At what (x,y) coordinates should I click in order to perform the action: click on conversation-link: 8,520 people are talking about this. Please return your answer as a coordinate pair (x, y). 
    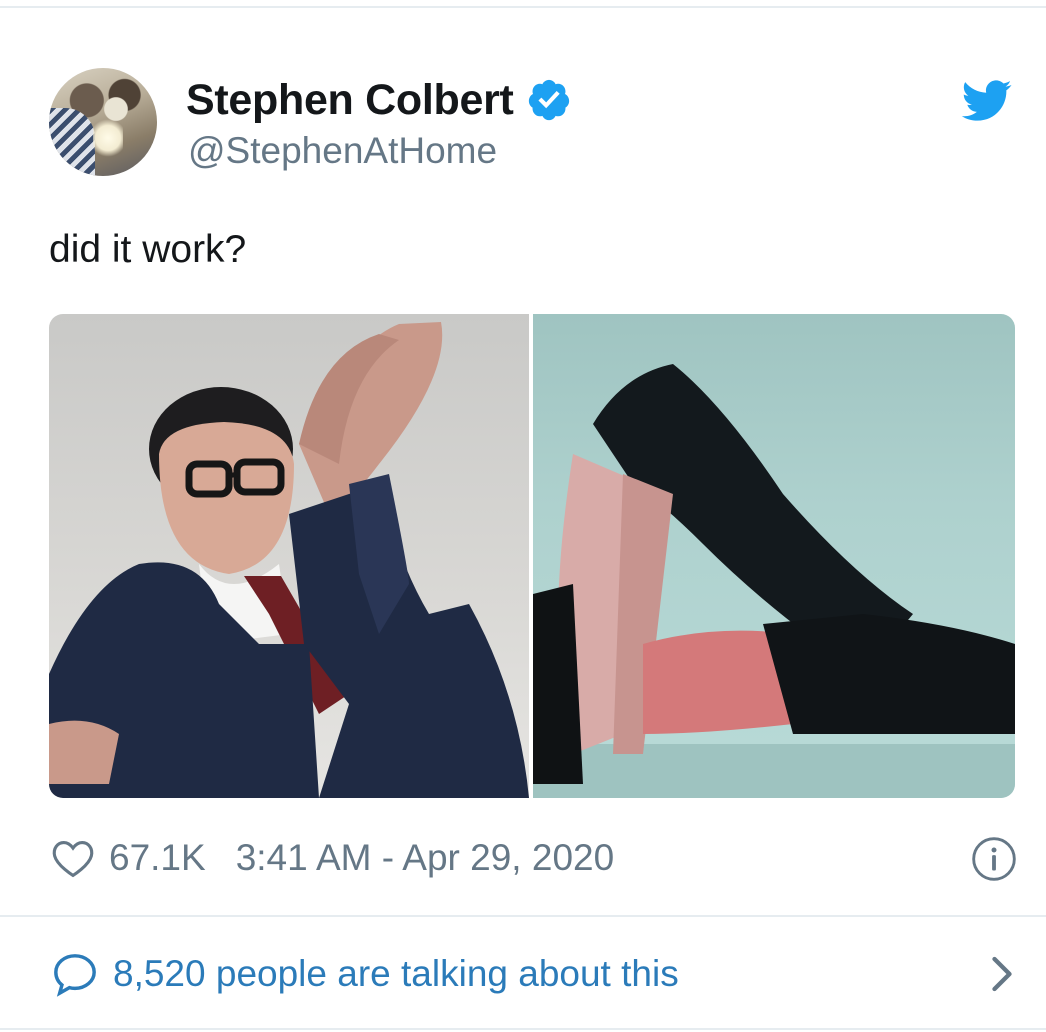
    Looking at the image, I should click on (534, 974).